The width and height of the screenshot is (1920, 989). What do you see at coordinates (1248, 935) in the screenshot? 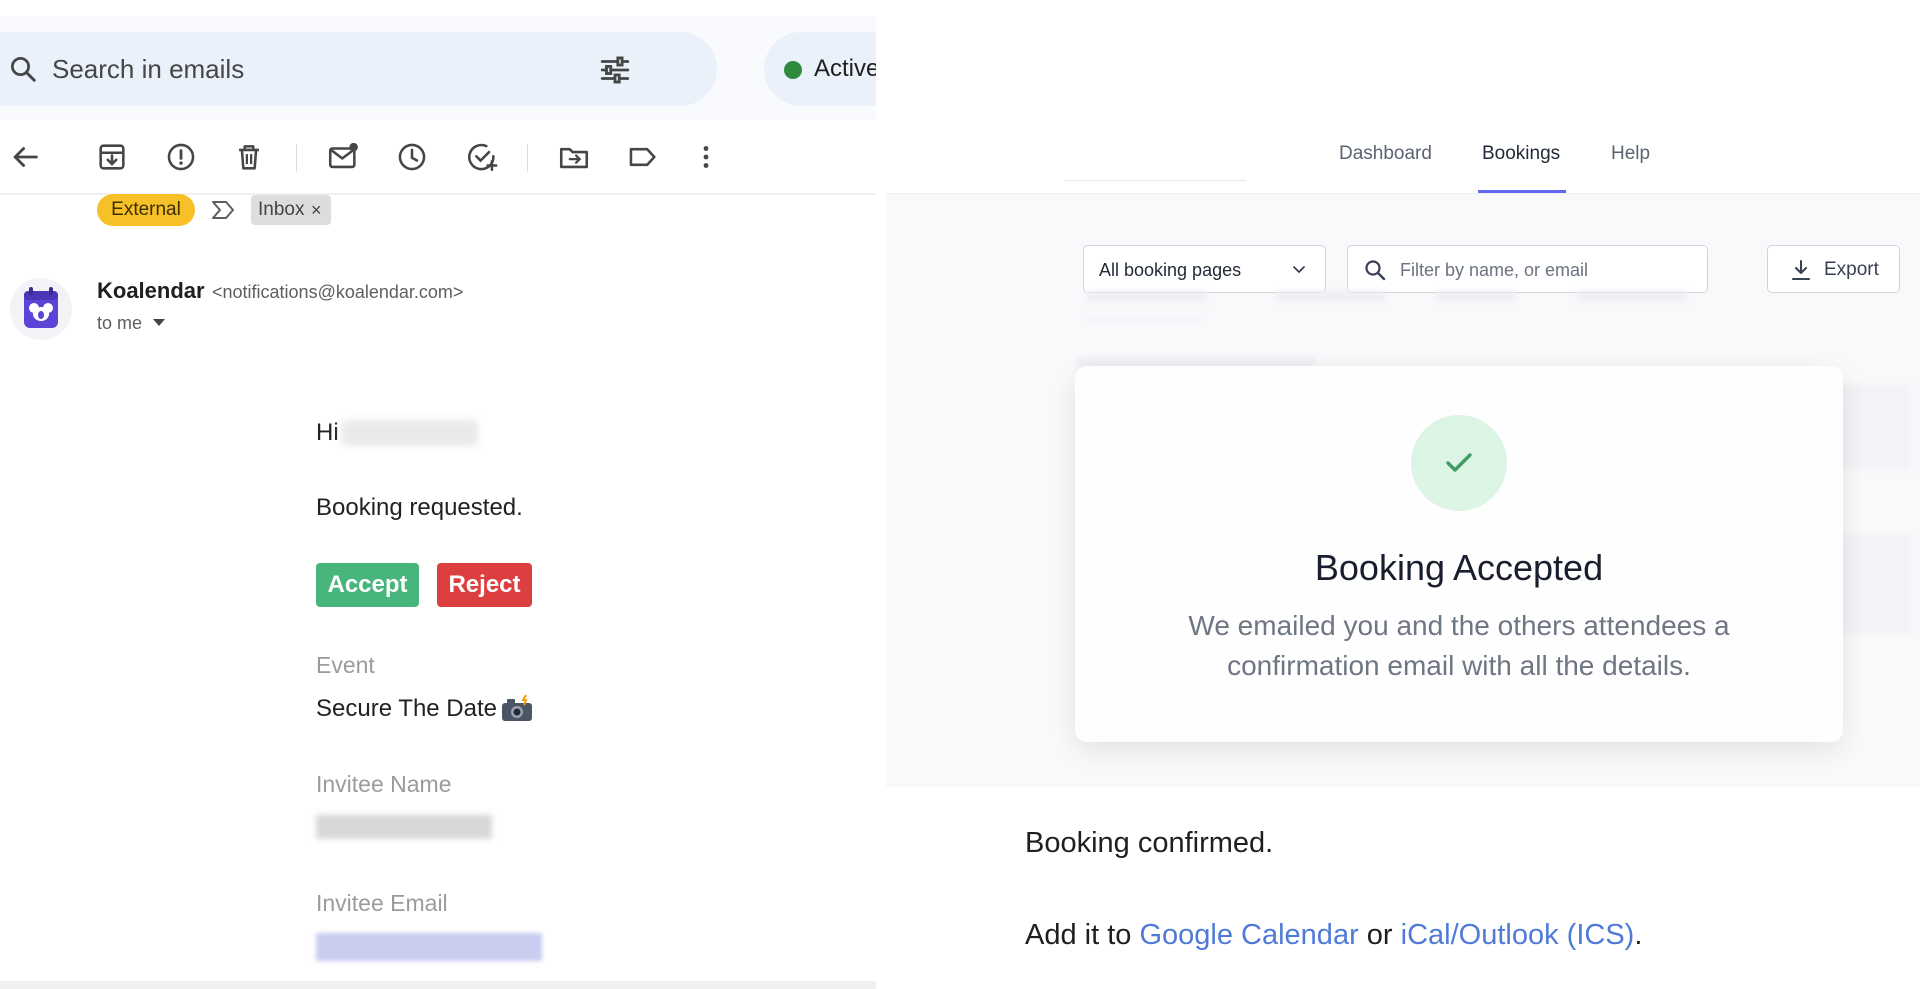
I see `google-calendar-link: Google Calendar` at bounding box center [1248, 935].